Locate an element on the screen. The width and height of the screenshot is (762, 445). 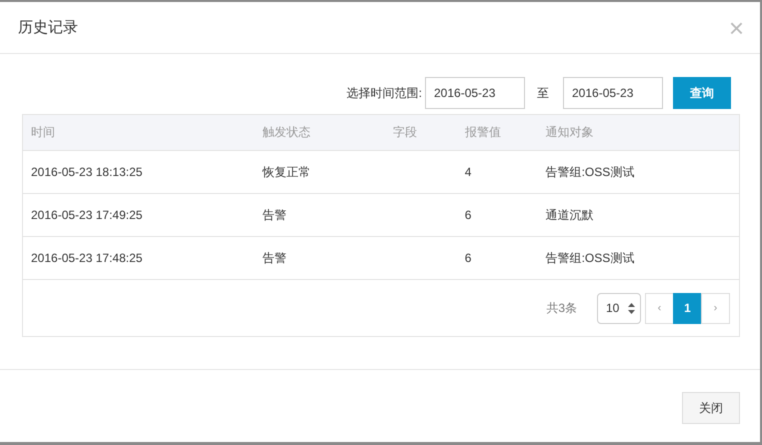
column-header: 通知对象 is located at coordinates (569, 132).